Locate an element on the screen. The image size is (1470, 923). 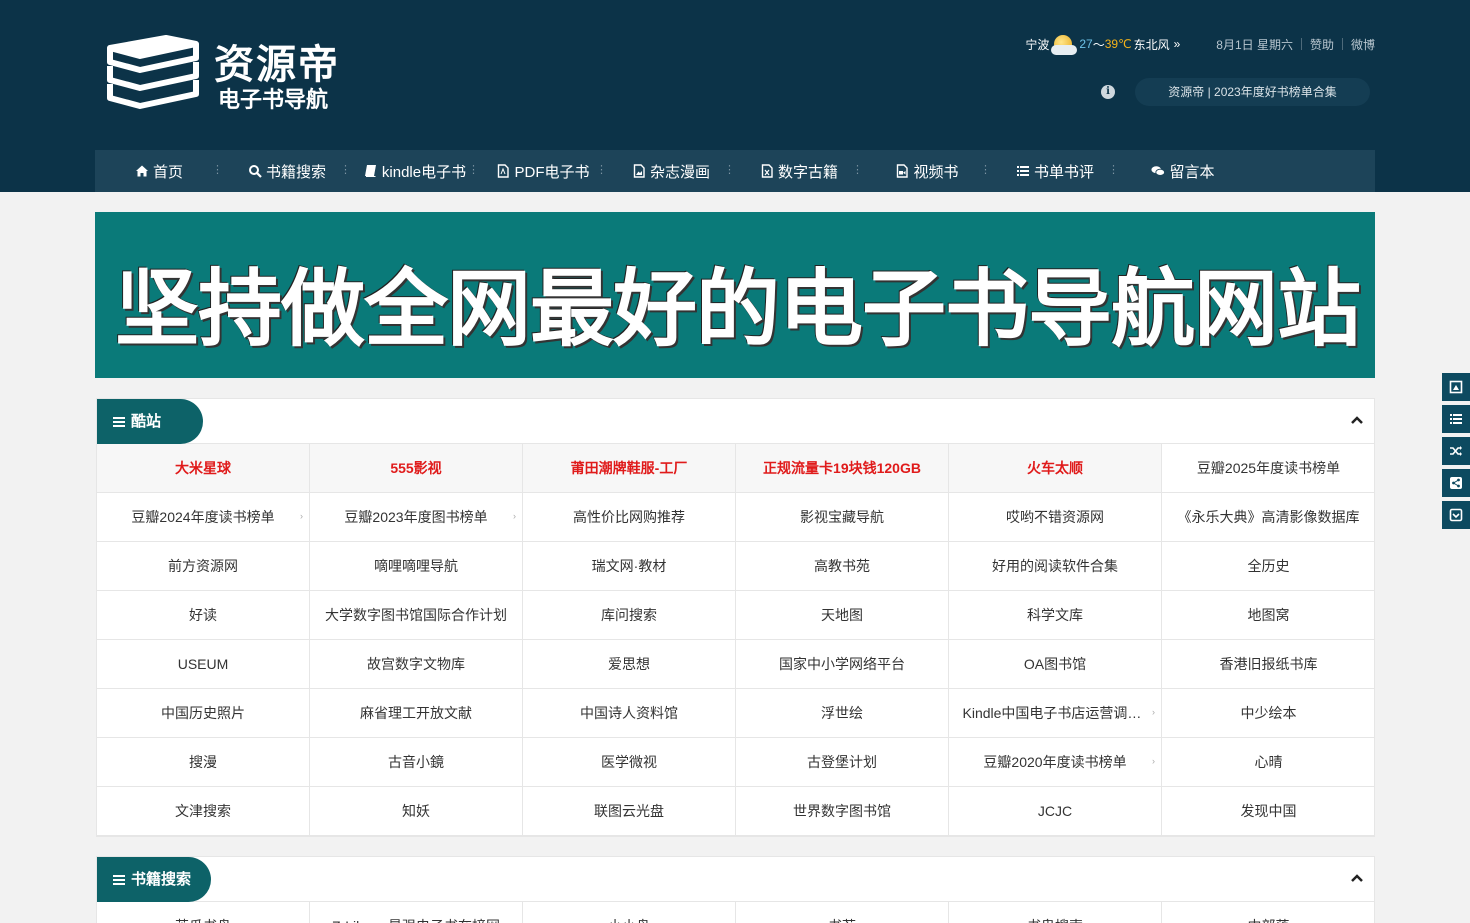
site-link: 发现中国 is located at coordinates (1268, 811).